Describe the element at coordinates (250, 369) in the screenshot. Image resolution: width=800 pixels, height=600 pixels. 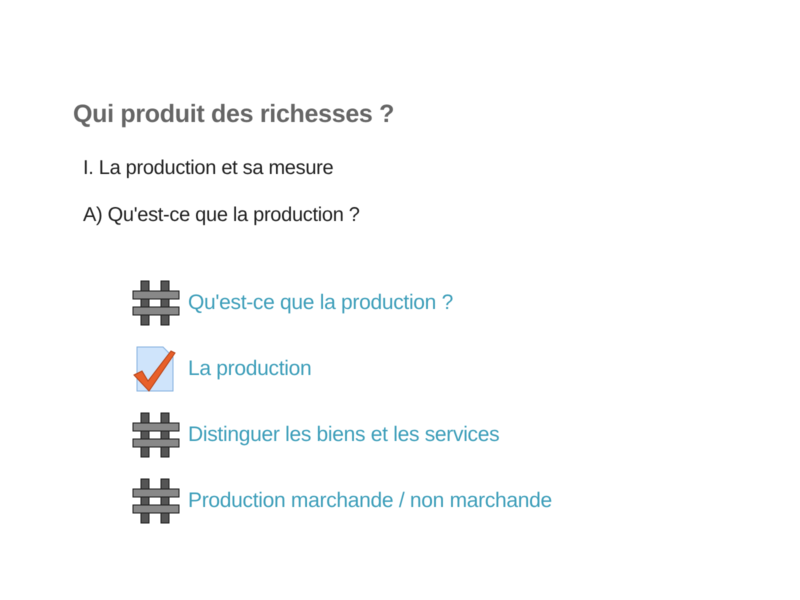
I see `activity-link: La production` at that location.